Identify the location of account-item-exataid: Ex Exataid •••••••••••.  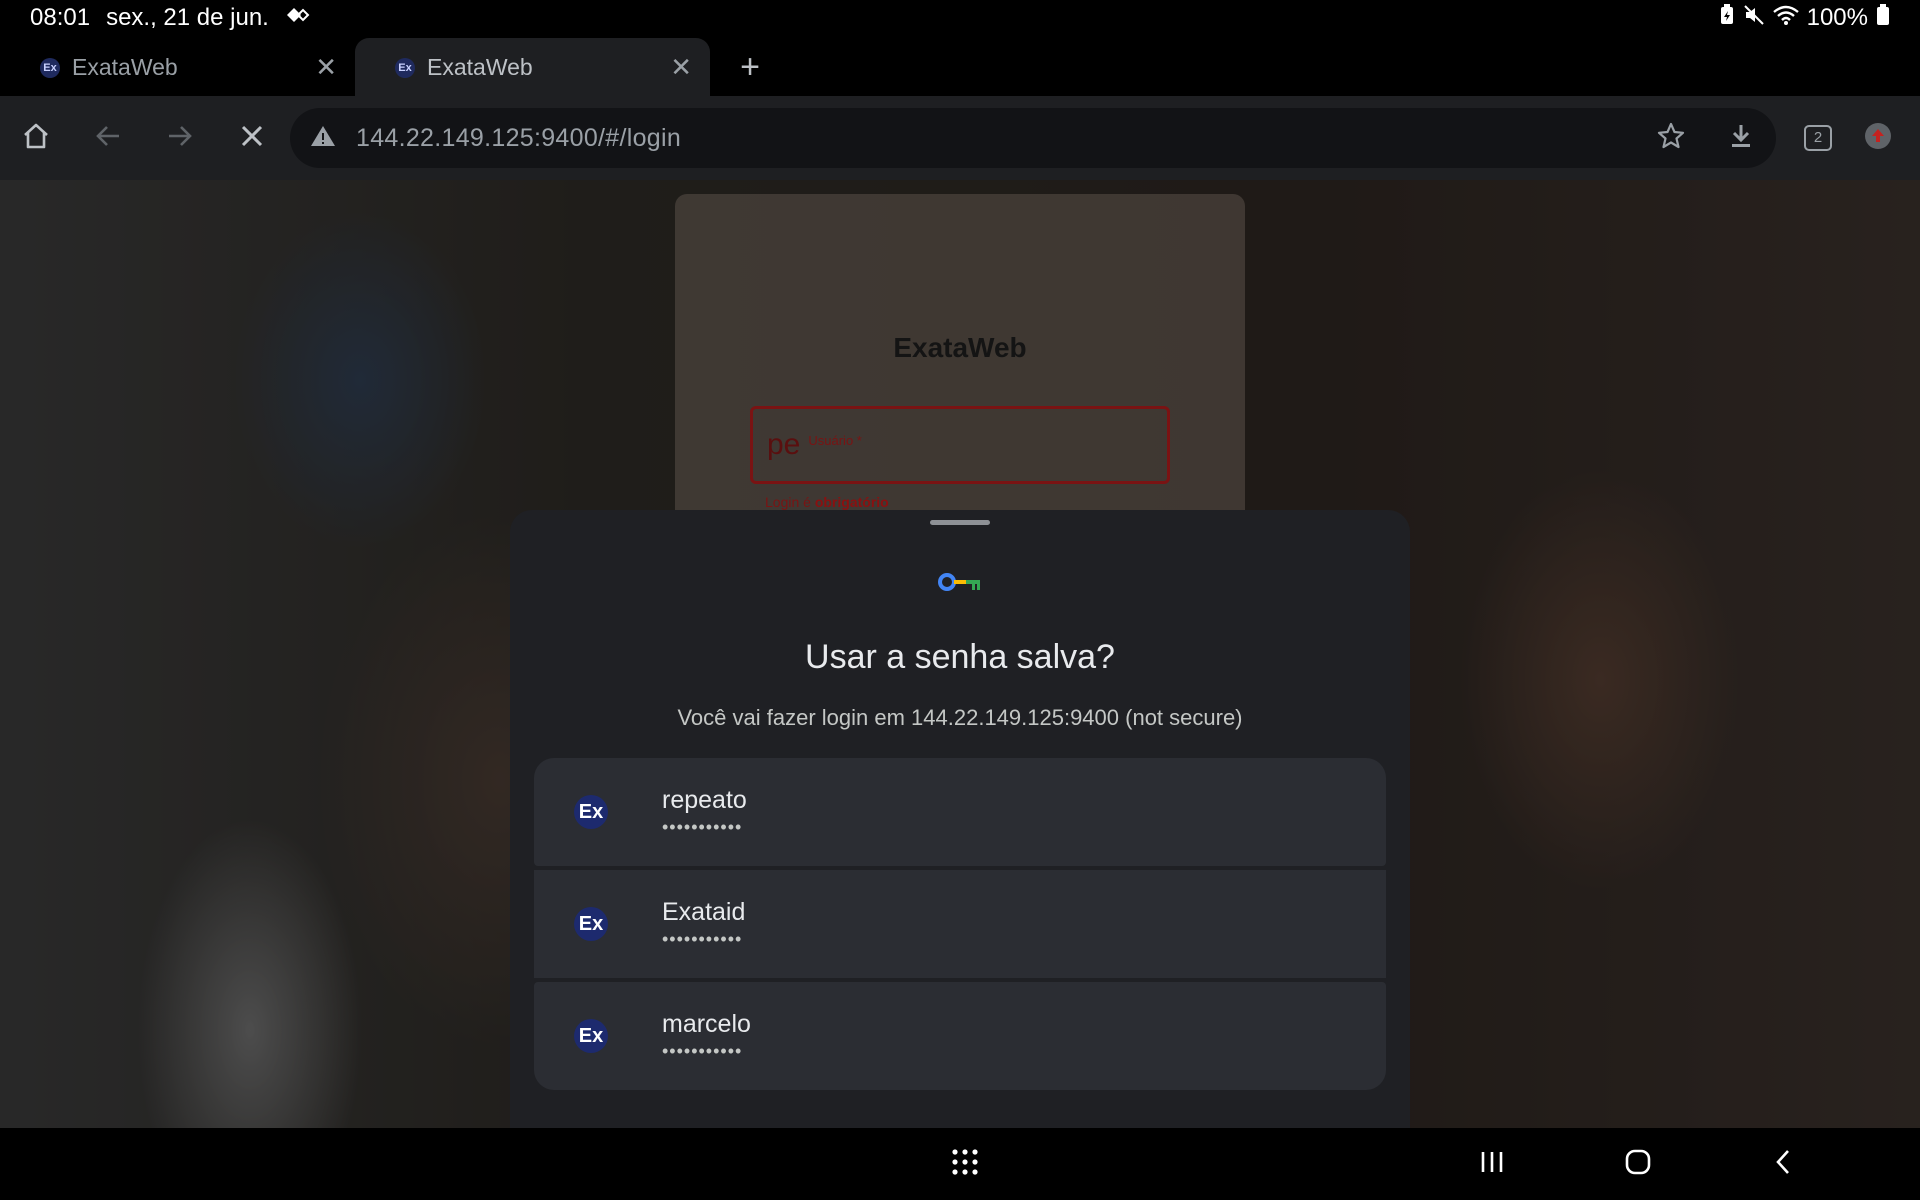
(960, 924).